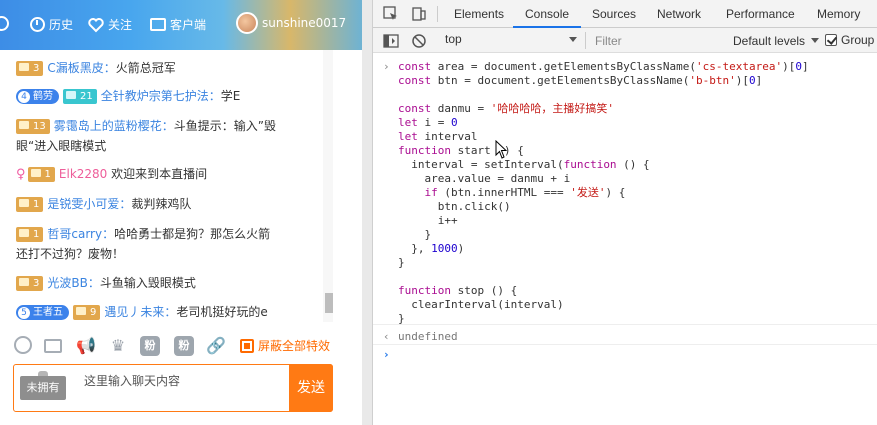  What do you see at coordinates (247, 23) in the screenshot?
I see `avatar` at bounding box center [247, 23].